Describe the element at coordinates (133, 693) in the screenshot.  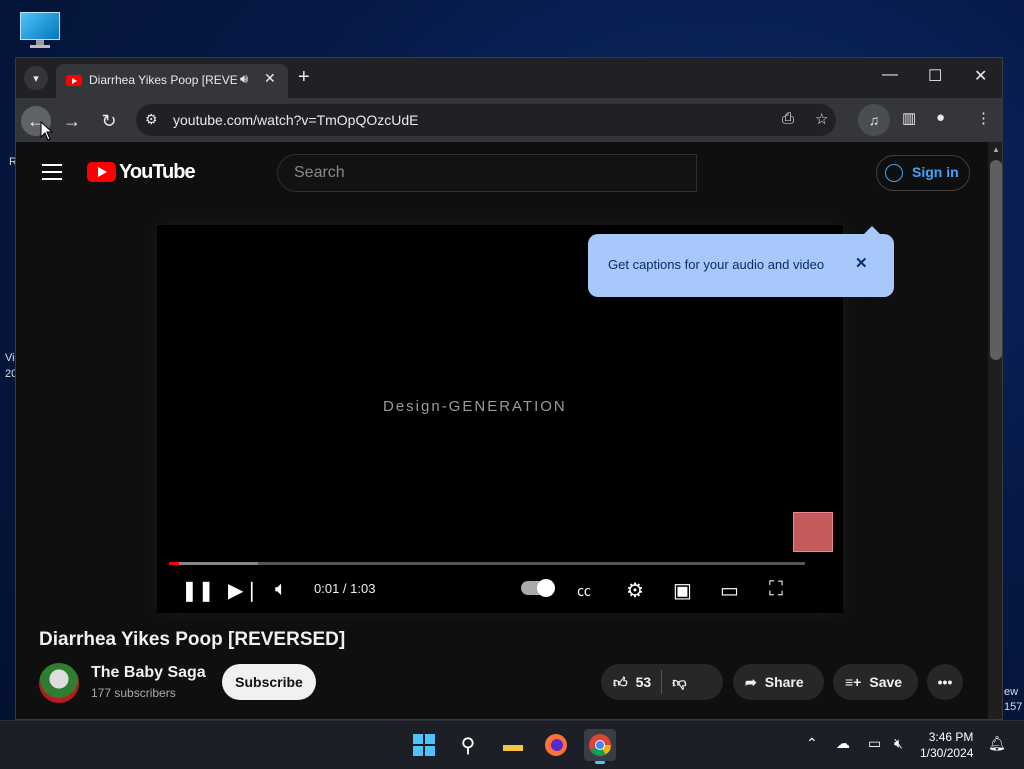
I see `subscriber-count: 177 subscribers` at that location.